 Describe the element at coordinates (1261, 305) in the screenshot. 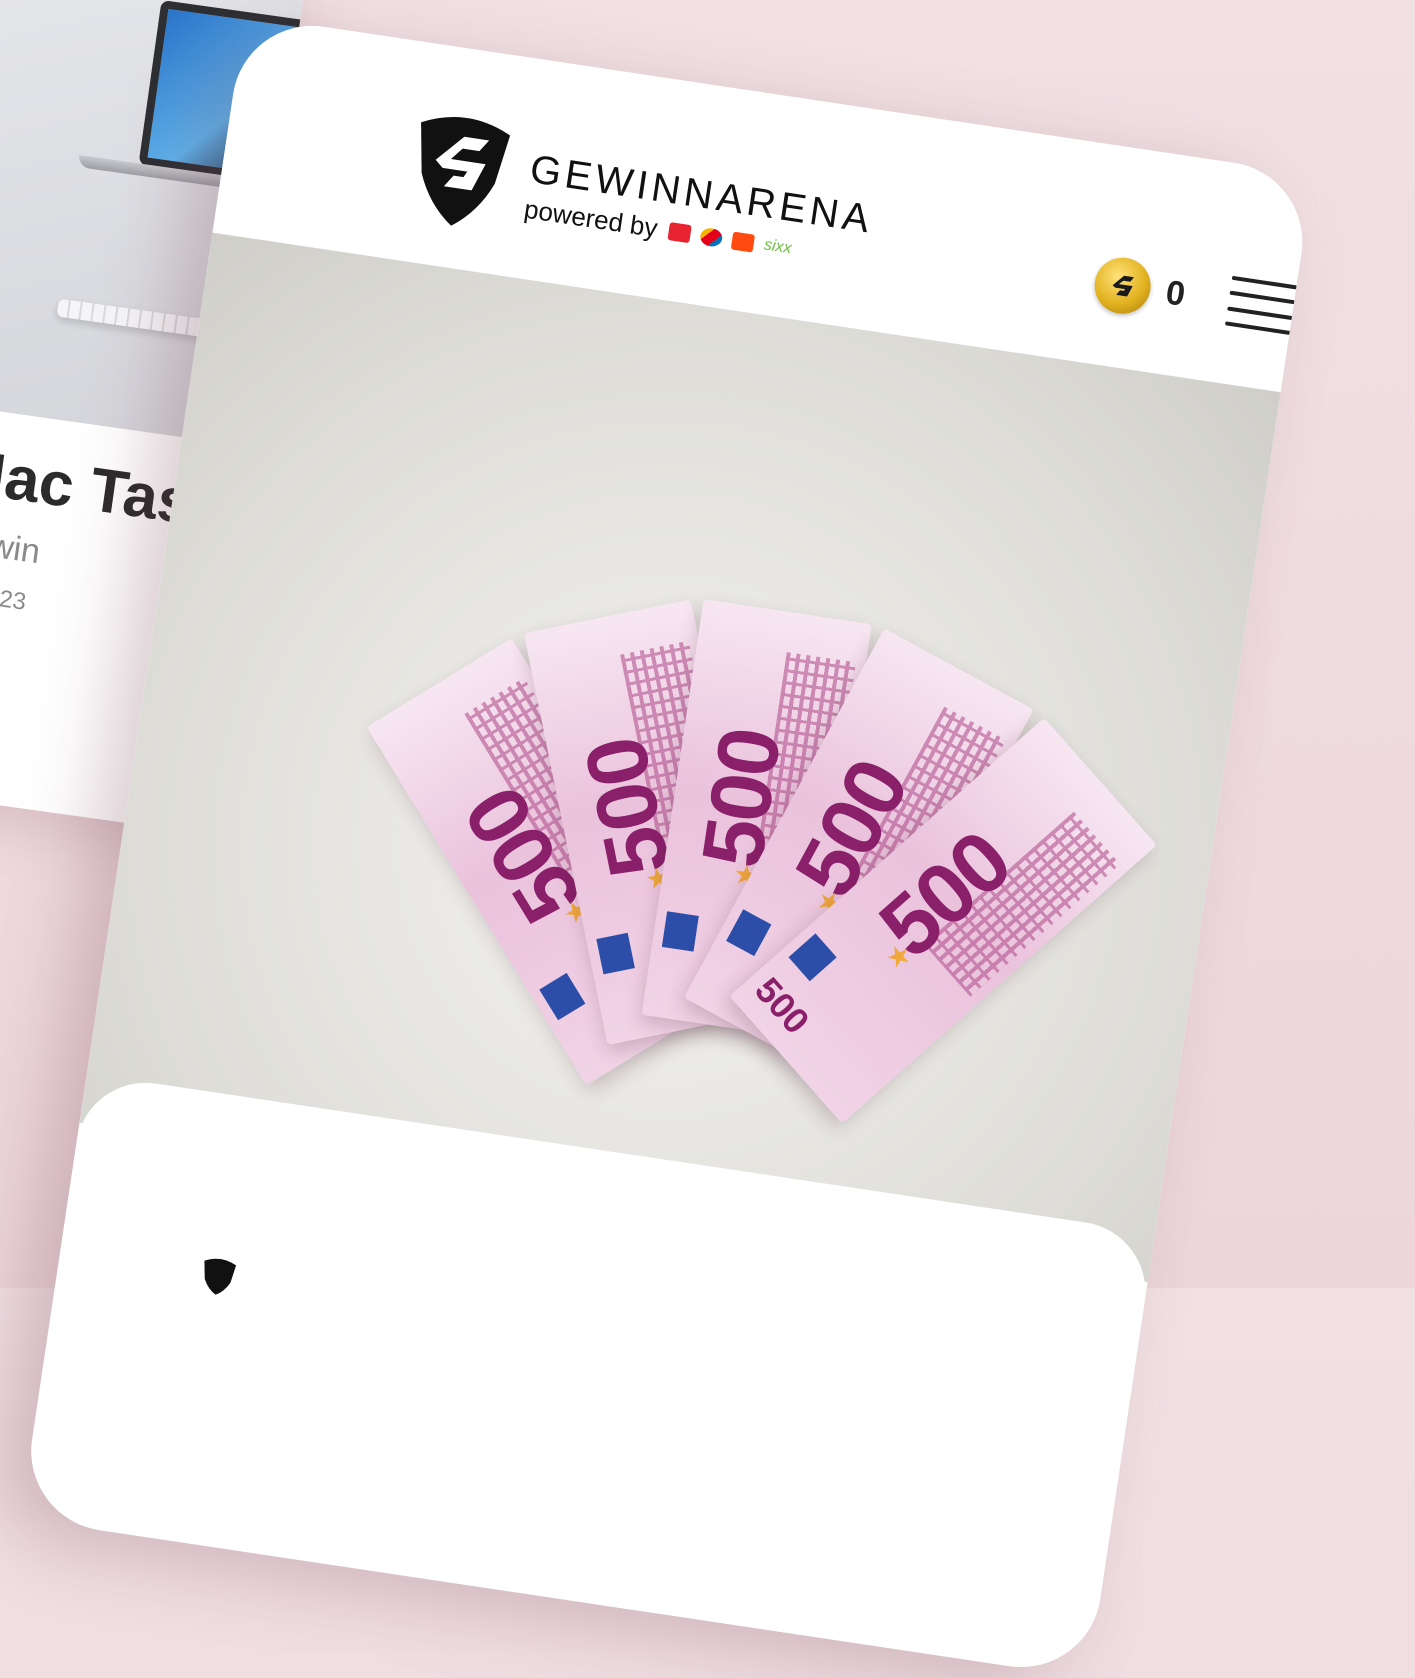

I see `hamburger-menu-icon` at that location.